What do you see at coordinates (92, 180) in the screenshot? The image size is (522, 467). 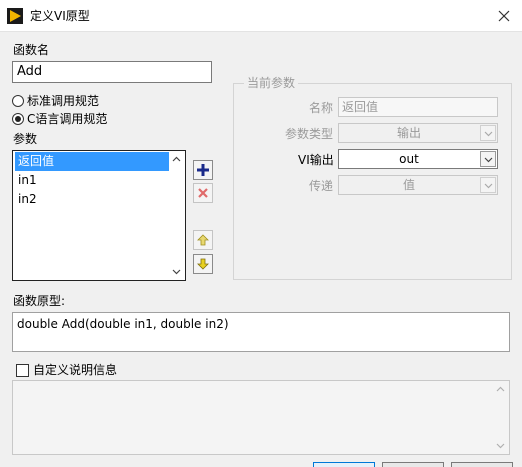 I see `list-item: in1` at bounding box center [92, 180].